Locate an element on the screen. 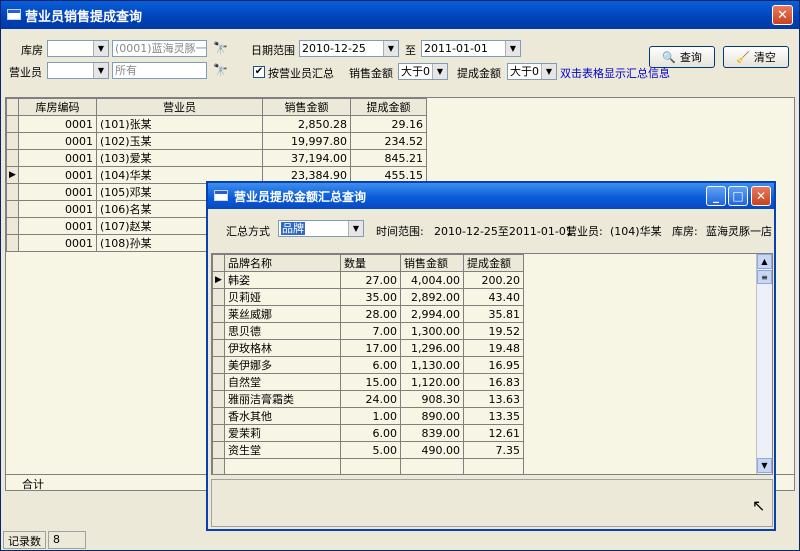 The image size is (800, 551). group-by-clerk-checkbox: ✔ is located at coordinates (259, 72).